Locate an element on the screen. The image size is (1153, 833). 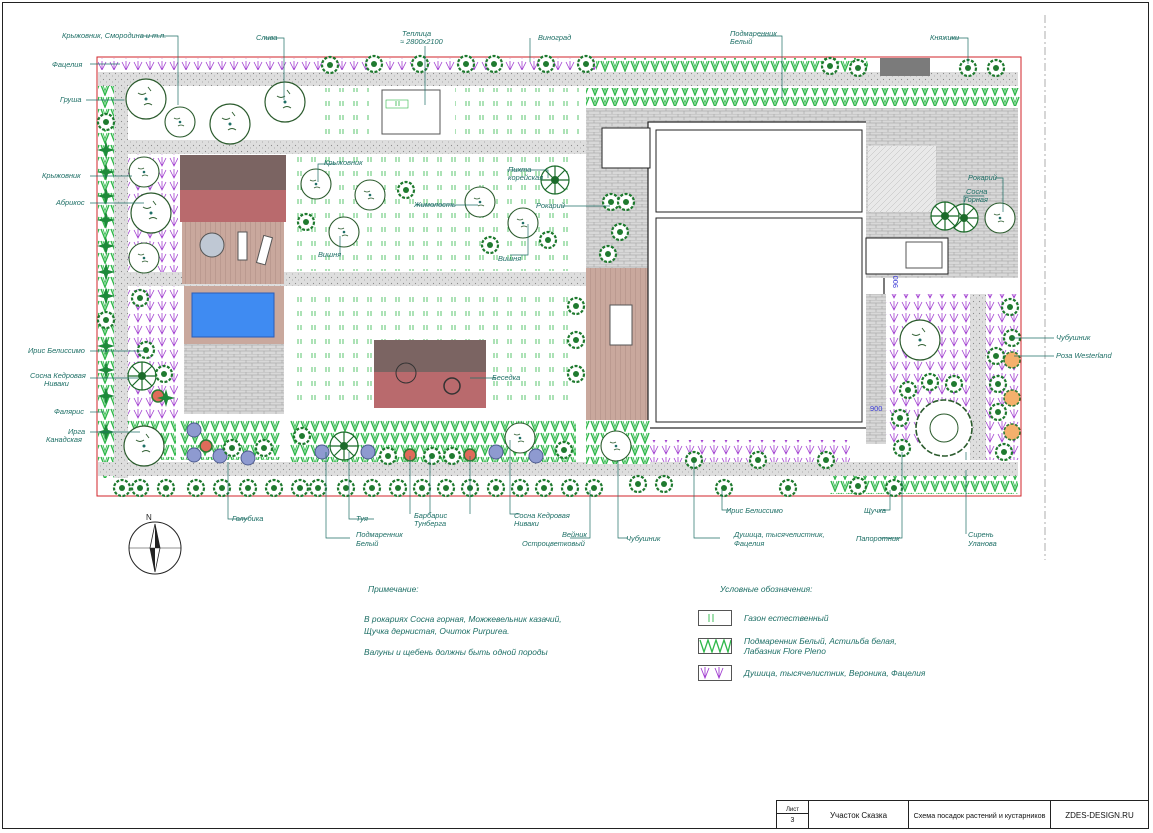
label-abrikos: Абрикос is located at coordinates (70, 202).